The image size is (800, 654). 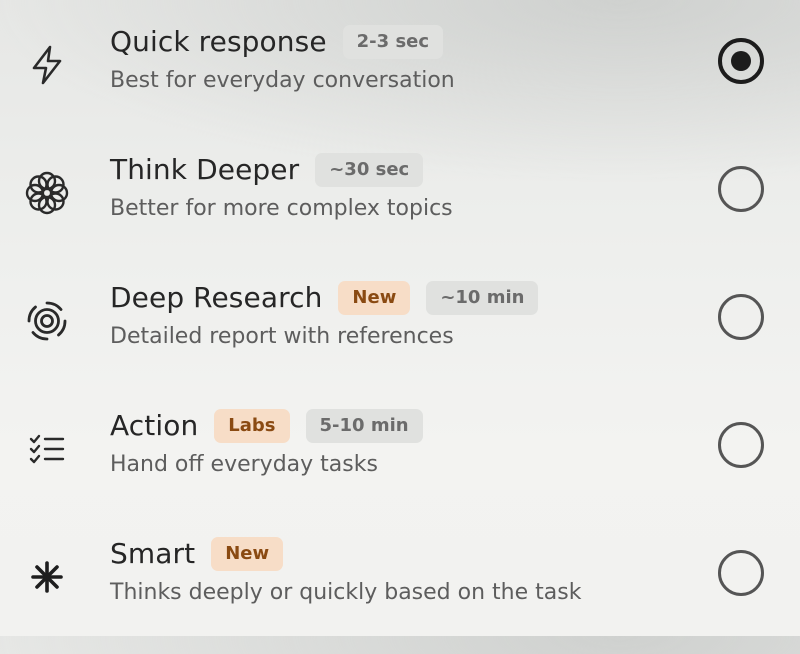 I want to click on option-description: Best for everyday conversation, so click(x=282, y=80).